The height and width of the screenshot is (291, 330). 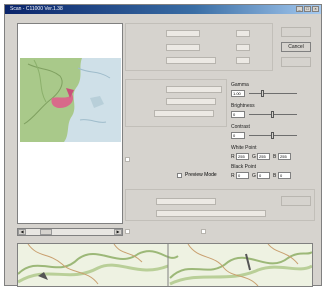 I want to click on scanned-map-strip, so click(x=165, y=265).